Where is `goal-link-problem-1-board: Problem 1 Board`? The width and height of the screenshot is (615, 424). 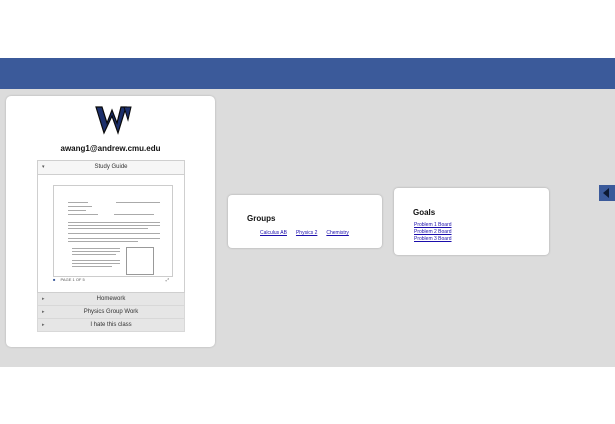 goal-link-problem-1-board: Problem 1 Board is located at coordinates (433, 225).